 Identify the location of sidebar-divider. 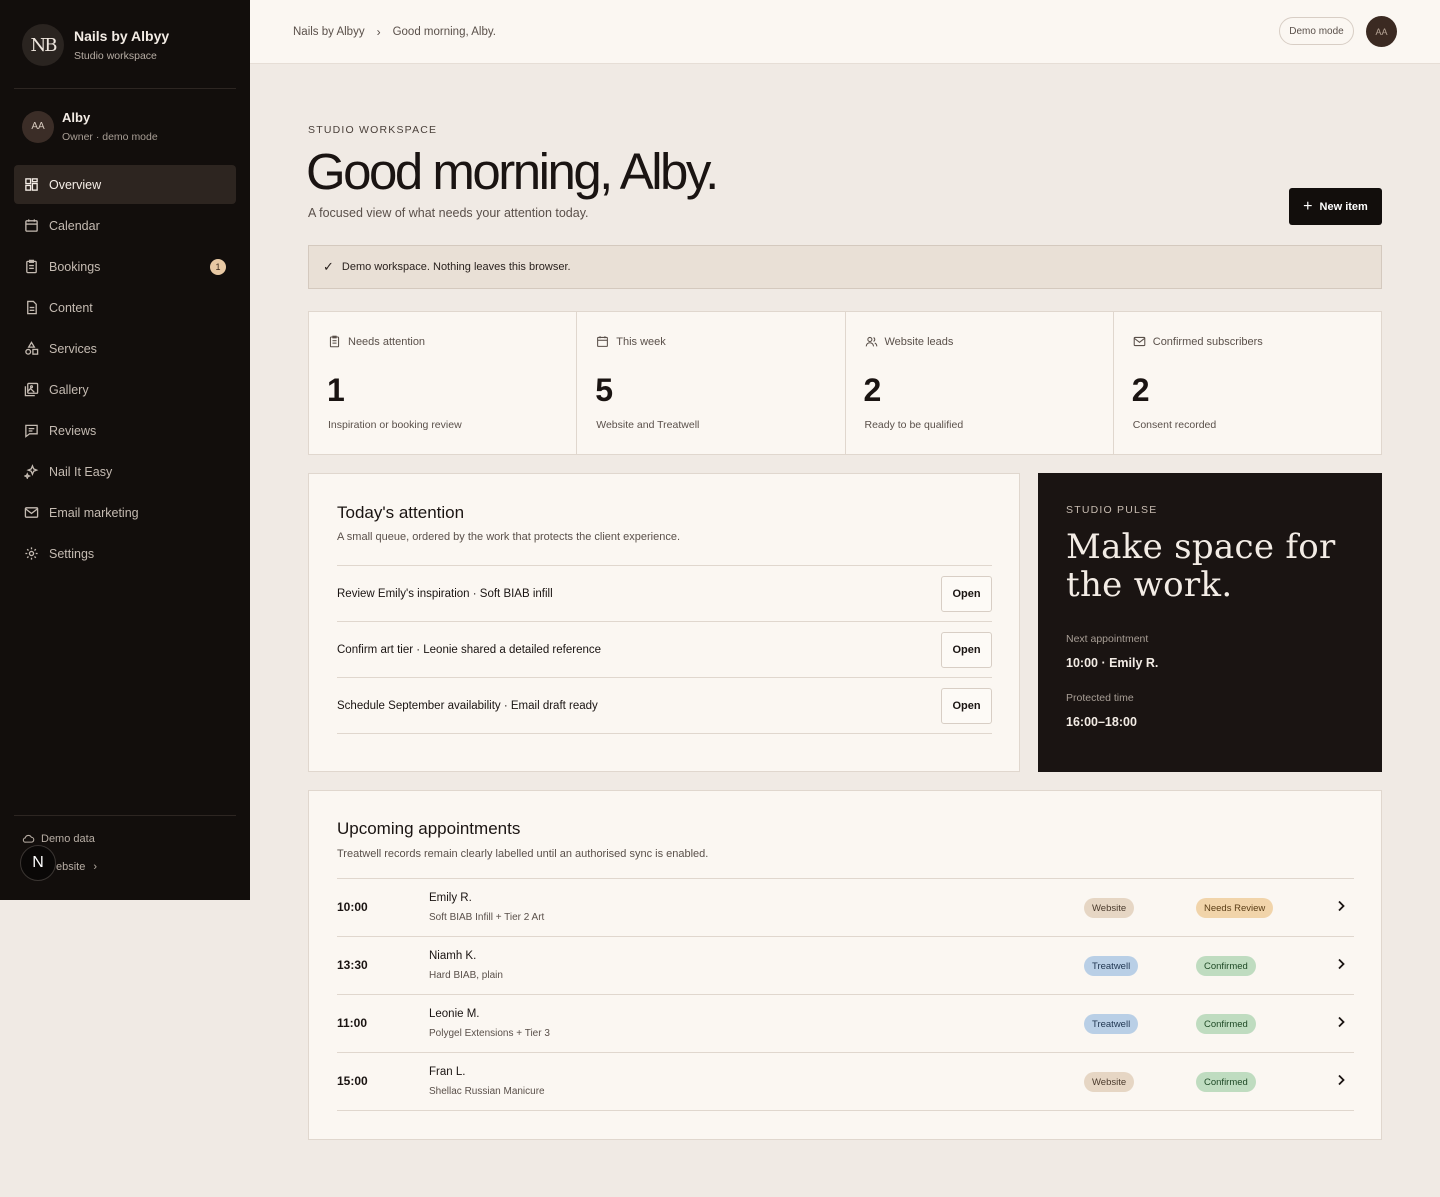
(125, 88).